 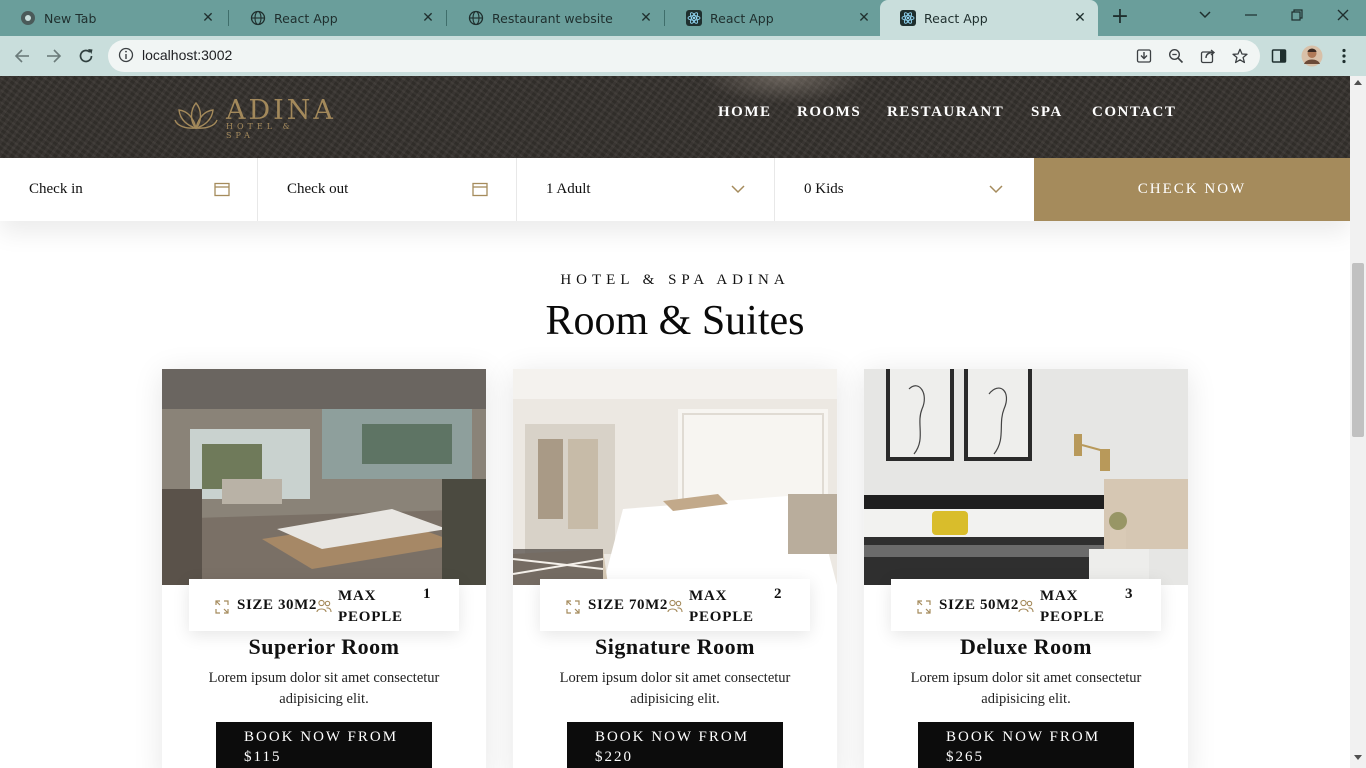 I want to click on bookmark-star-icon, so click(x=1240, y=56).